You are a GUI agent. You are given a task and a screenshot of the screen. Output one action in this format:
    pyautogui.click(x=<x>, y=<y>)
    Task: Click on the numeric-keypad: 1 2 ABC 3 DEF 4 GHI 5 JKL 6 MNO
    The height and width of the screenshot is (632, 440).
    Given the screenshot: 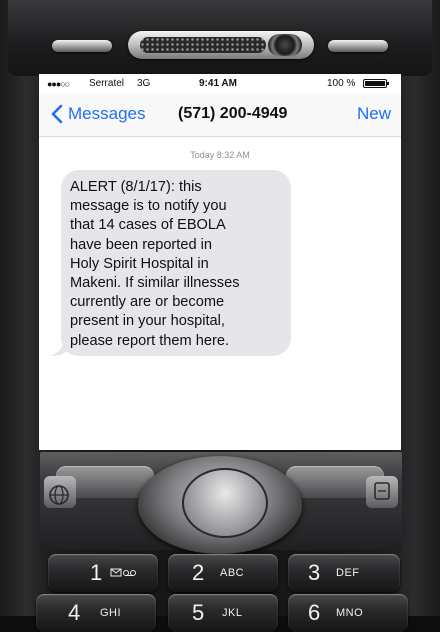 What is the action you would take?
    pyautogui.click(x=222, y=591)
    